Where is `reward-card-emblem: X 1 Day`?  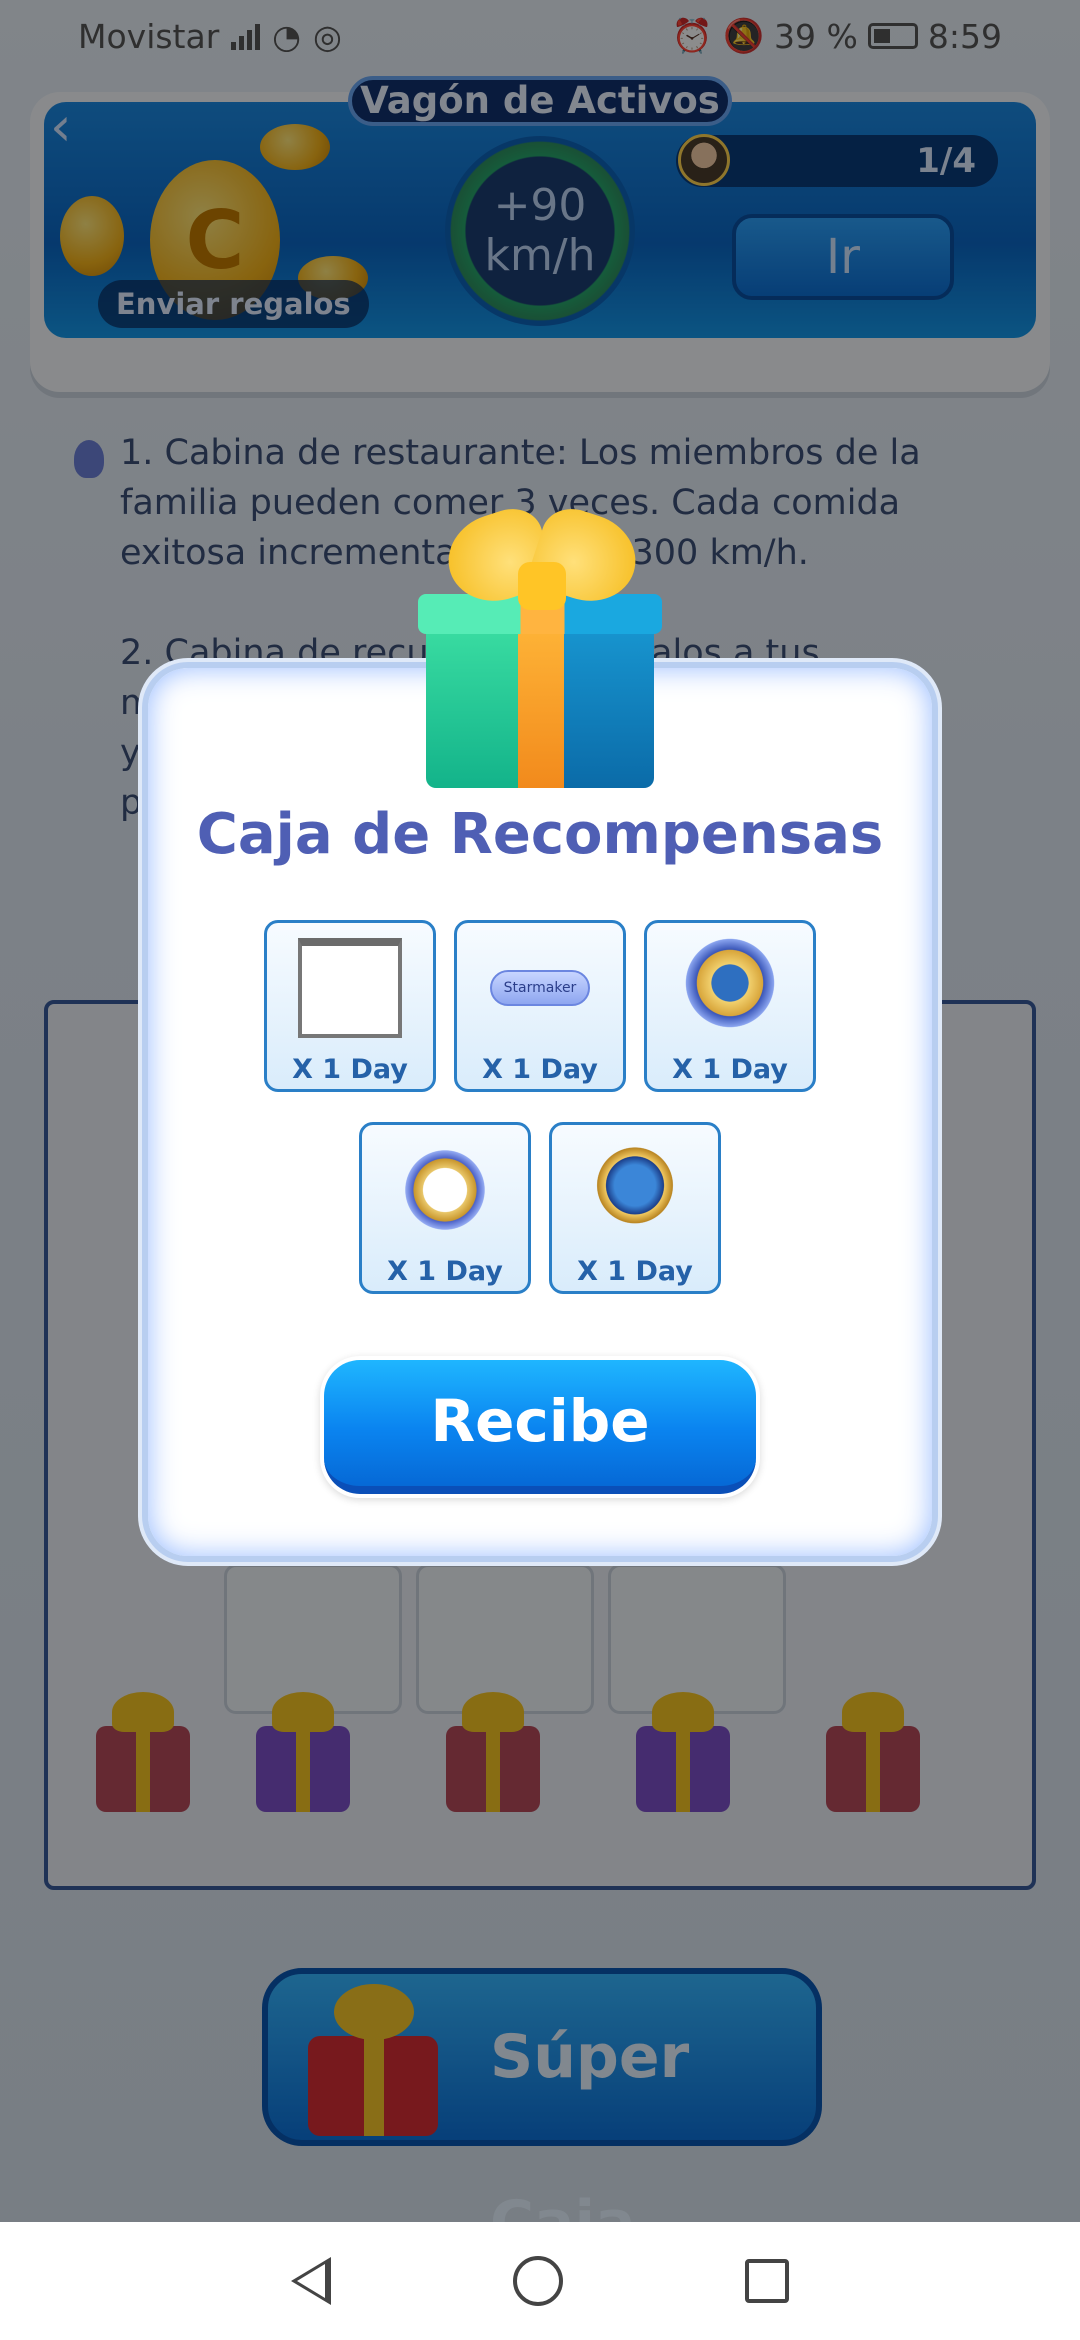
reward-card-emblem: X 1 Day is located at coordinates (635, 1208).